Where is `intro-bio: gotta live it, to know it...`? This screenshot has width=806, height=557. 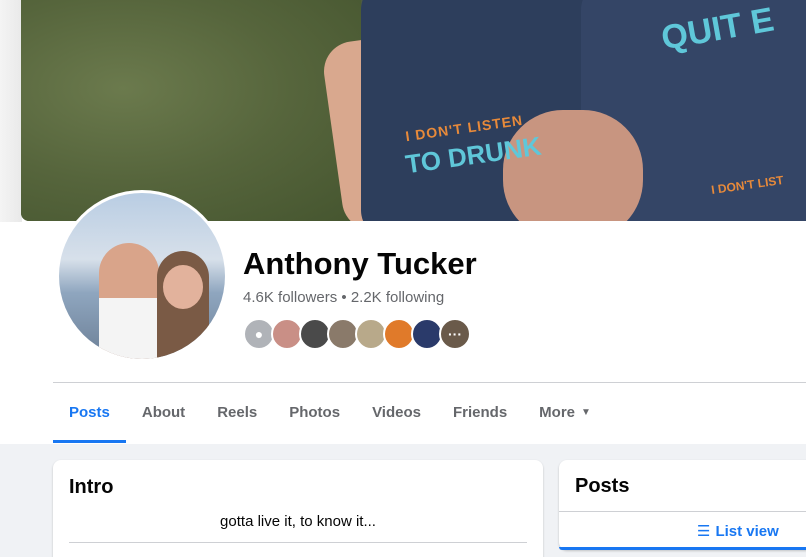 intro-bio: gotta live it, to know it... is located at coordinates (298, 521).